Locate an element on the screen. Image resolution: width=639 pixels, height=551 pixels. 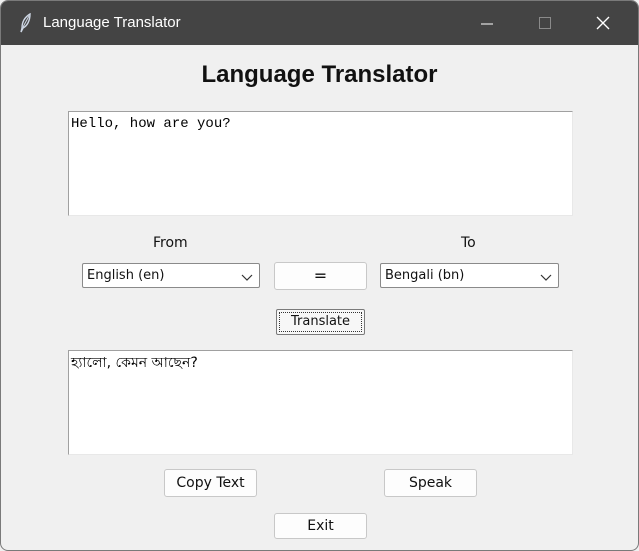
target-language-value: Bengali (bn) is located at coordinates (425, 275).